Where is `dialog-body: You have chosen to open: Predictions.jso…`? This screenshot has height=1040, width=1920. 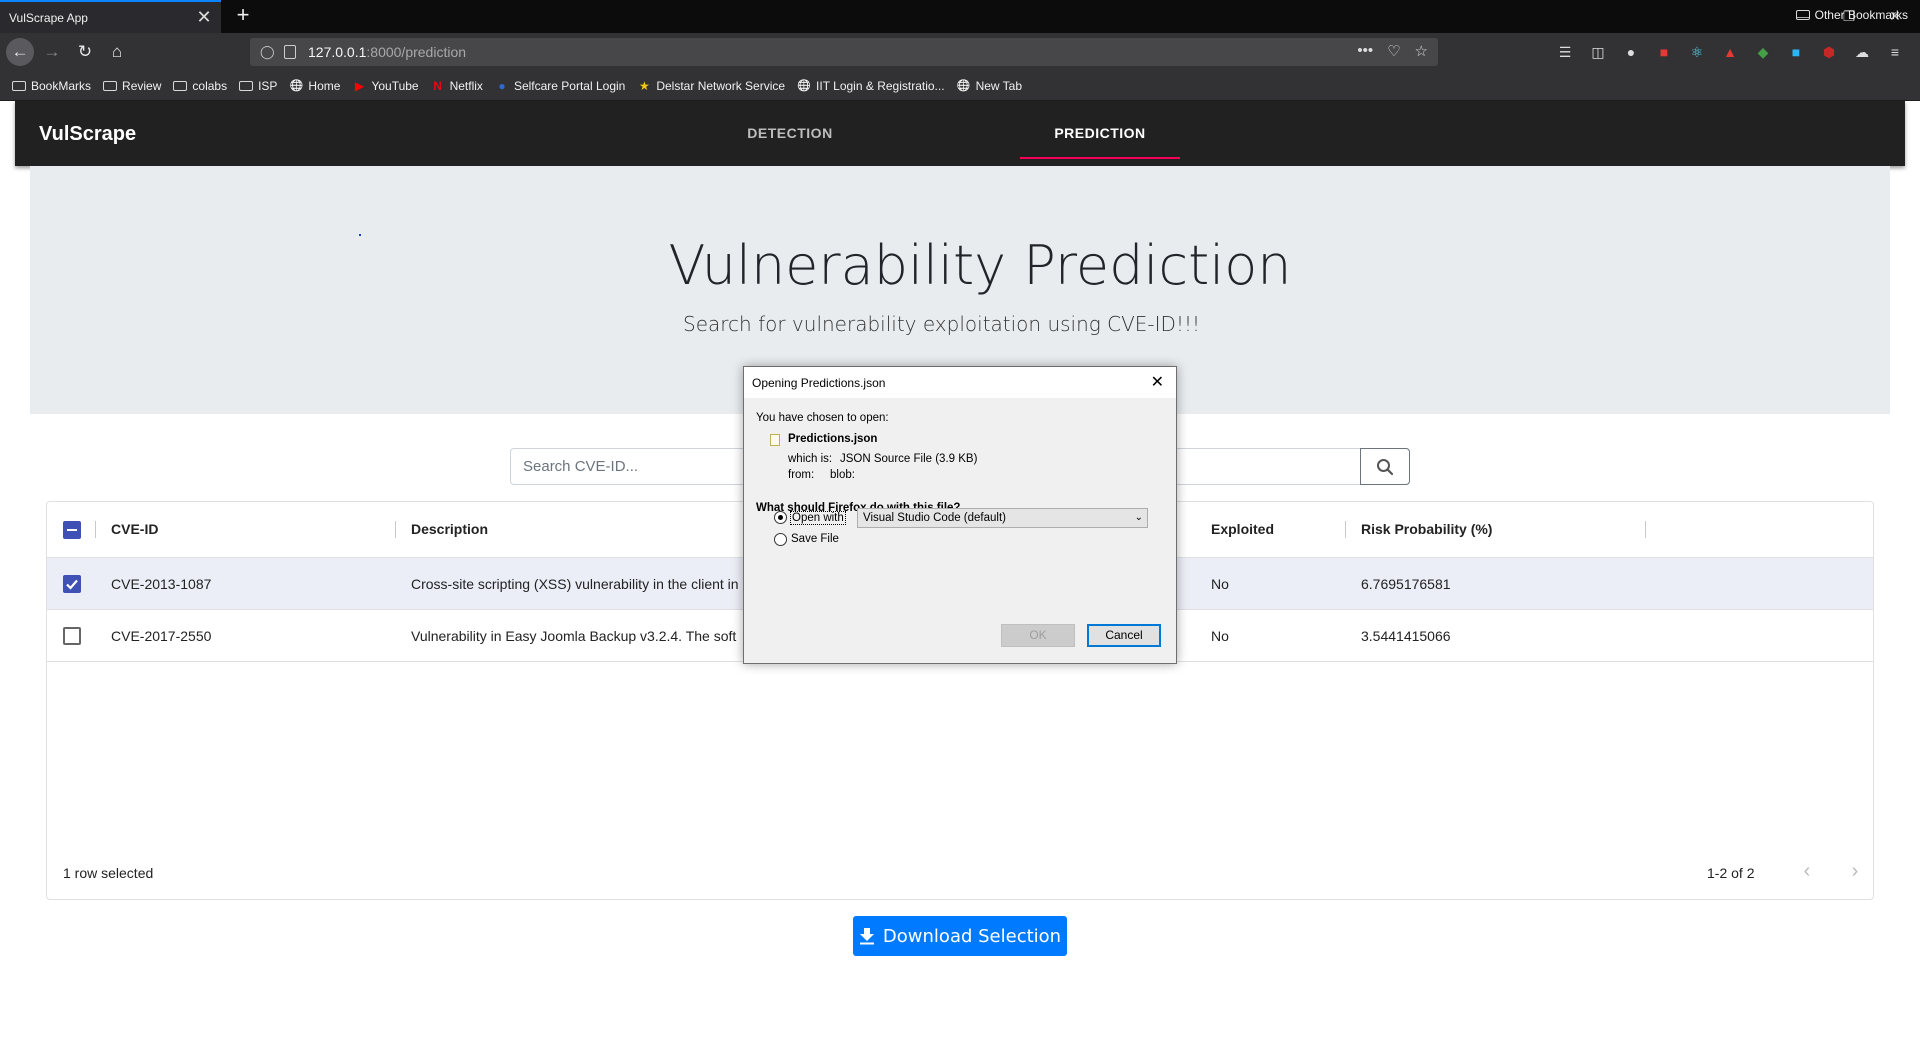 dialog-body: You have chosen to open: Predictions.jso… is located at coordinates (960, 531).